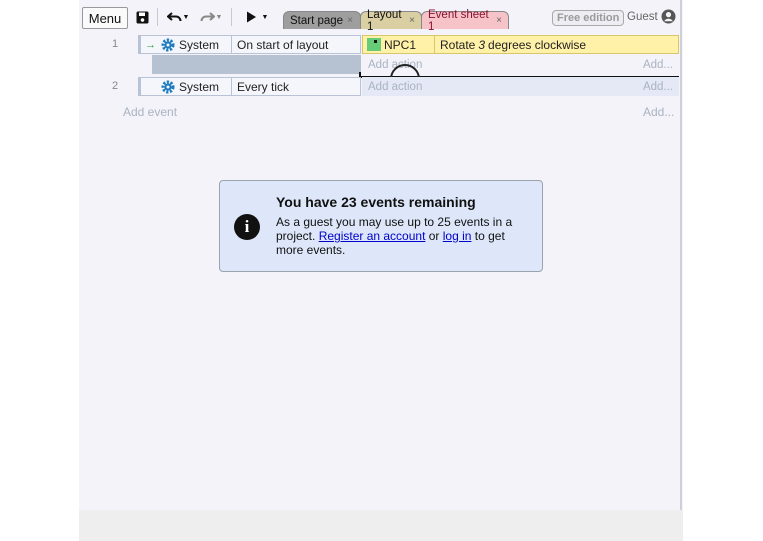  What do you see at coordinates (458, 44) in the screenshot?
I see `action-text-part: Rotate` at bounding box center [458, 44].